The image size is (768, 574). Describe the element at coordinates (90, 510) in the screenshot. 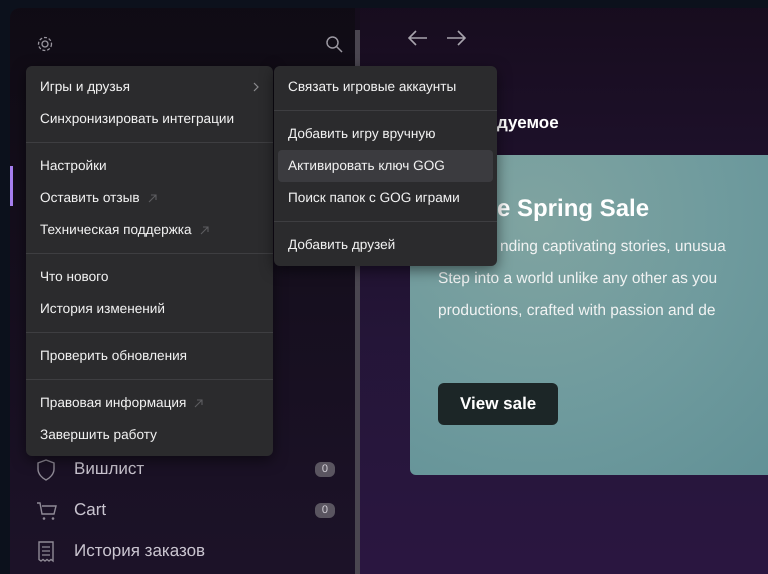

I see `nav-label: Cart` at that location.